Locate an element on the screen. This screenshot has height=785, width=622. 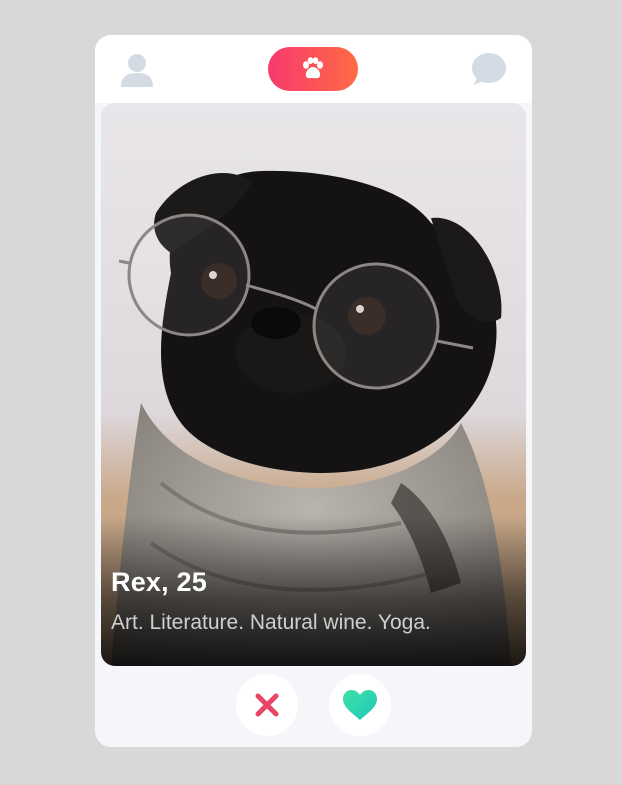
profile-name-age: Rex, 25 is located at coordinates (159, 582).